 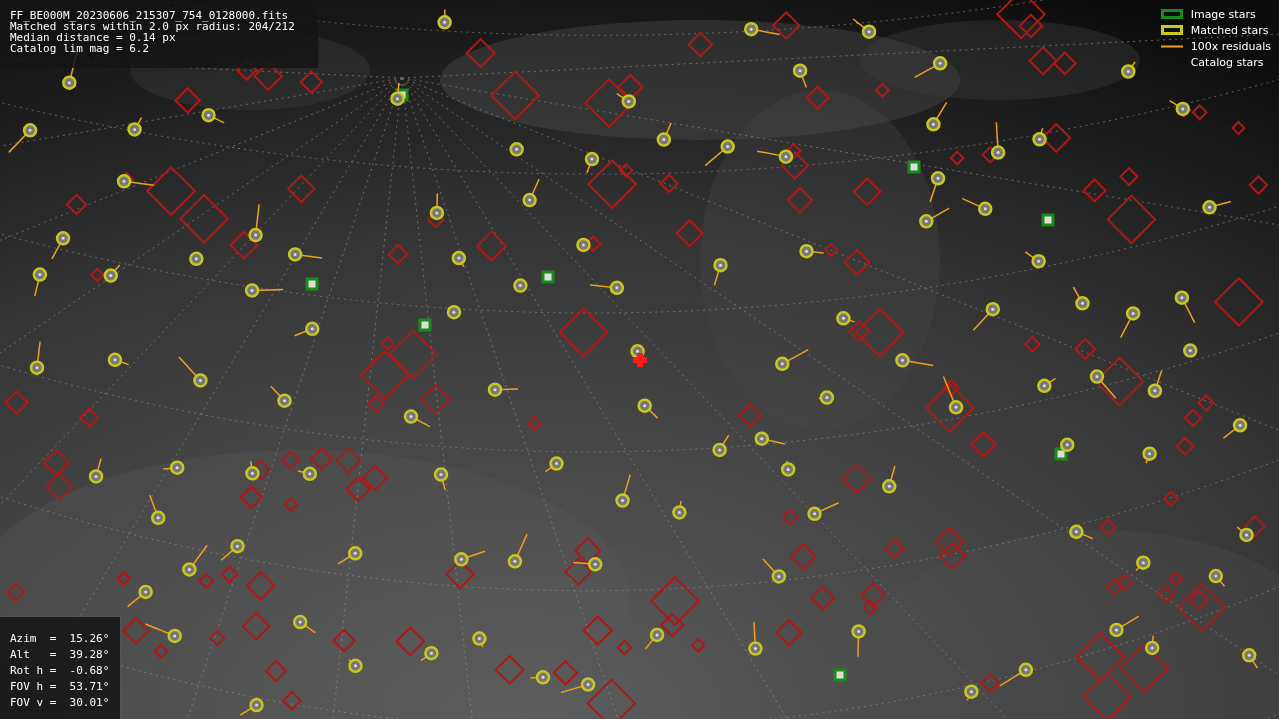 What do you see at coordinates (60, 671) in the screenshot?
I see `pointing-text: Rot h = -0.68°` at bounding box center [60, 671].